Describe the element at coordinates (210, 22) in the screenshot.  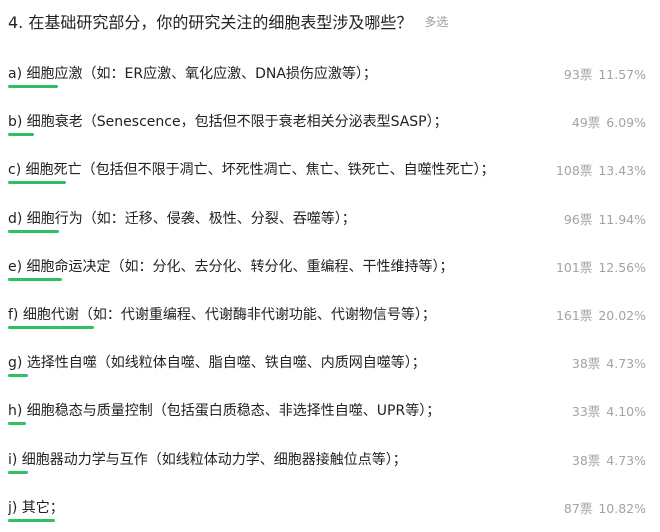
I see `question-title: 4. 在基础研究部分，你的研究关注的细胞表型涉及哪些？` at that location.